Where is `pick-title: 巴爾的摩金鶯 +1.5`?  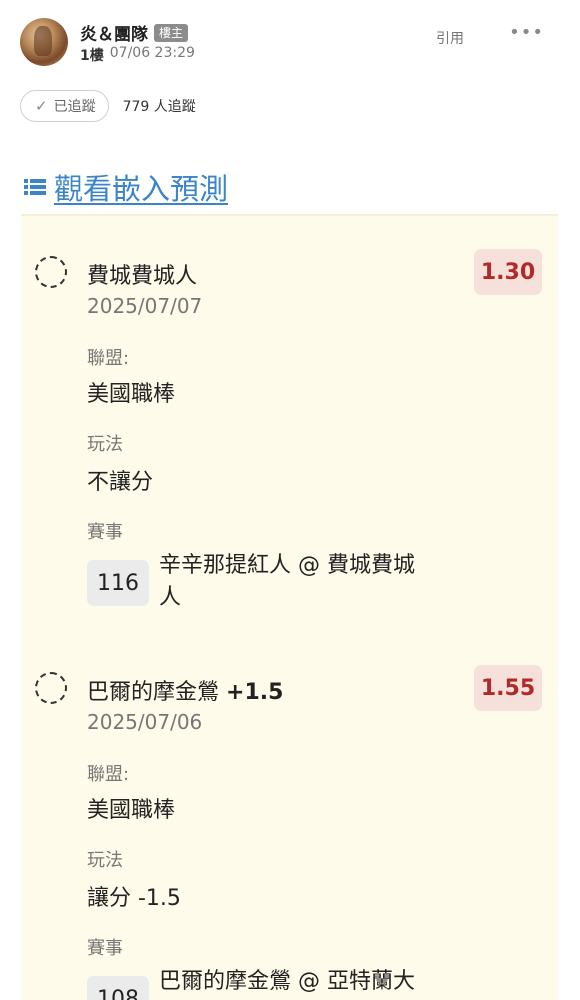
pick-title: 巴爾的摩金鶯 +1.5 is located at coordinates (185, 690).